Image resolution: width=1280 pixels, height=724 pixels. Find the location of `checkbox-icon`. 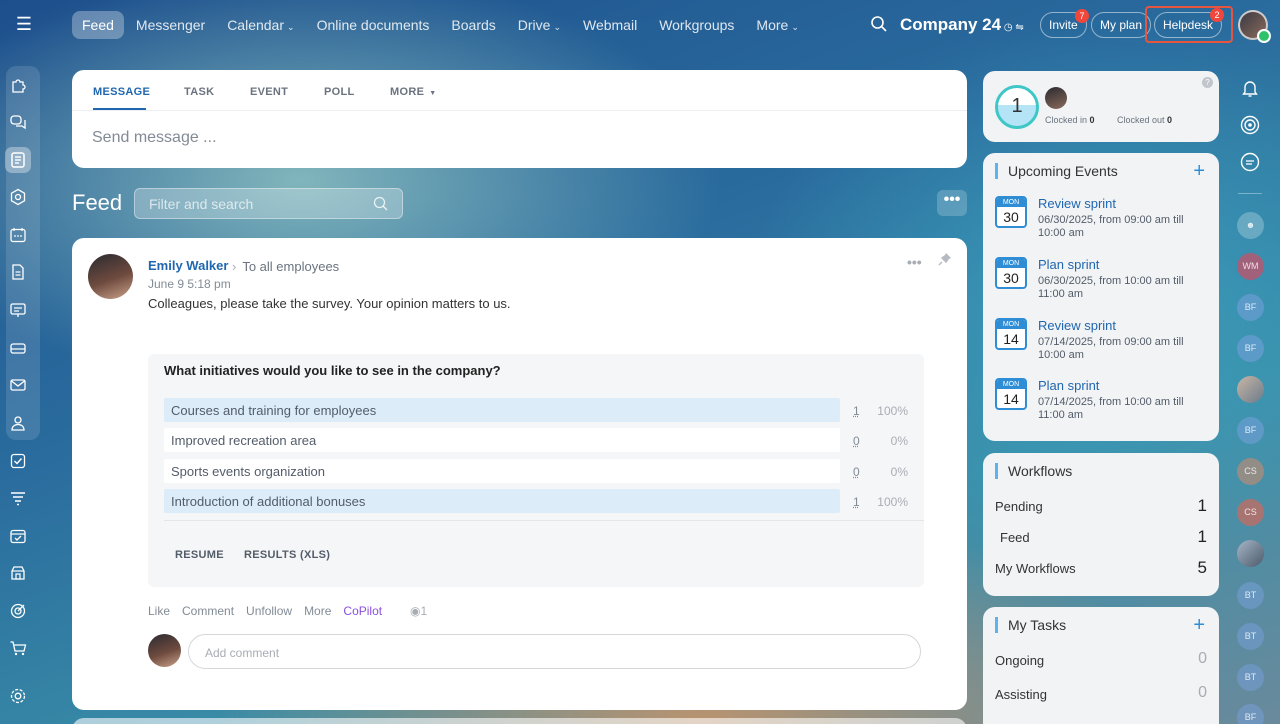

checkbox-icon is located at coordinates (18, 461).